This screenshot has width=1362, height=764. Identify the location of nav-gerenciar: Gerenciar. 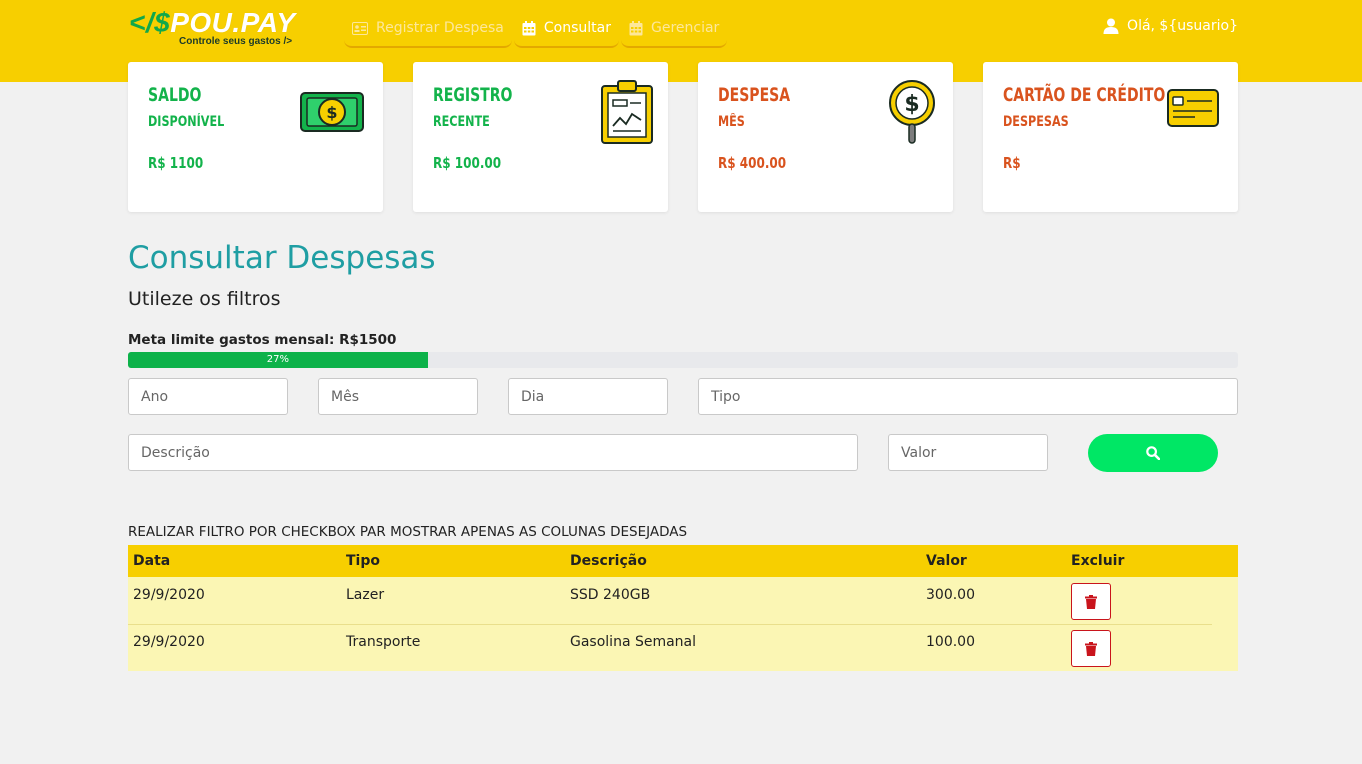
(674, 29).